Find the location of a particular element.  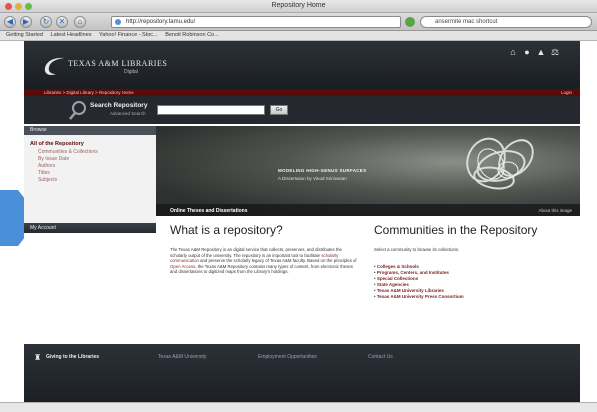

back-button: ◀ is located at coordinates (10, 22).